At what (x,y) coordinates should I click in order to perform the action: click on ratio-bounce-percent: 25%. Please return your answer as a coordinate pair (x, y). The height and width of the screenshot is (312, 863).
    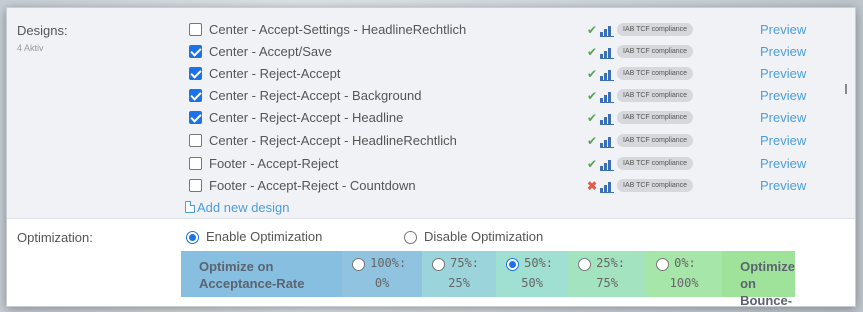
    Looking at the image, I should click on (459, 283).